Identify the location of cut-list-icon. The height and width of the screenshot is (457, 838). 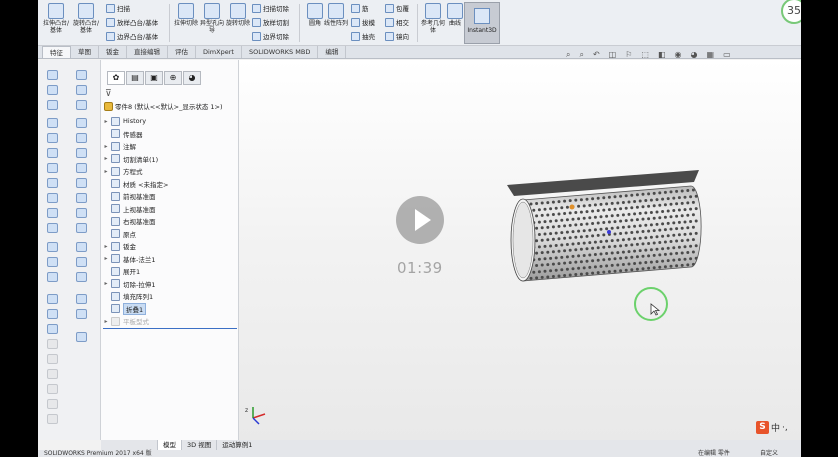
(52, 314).